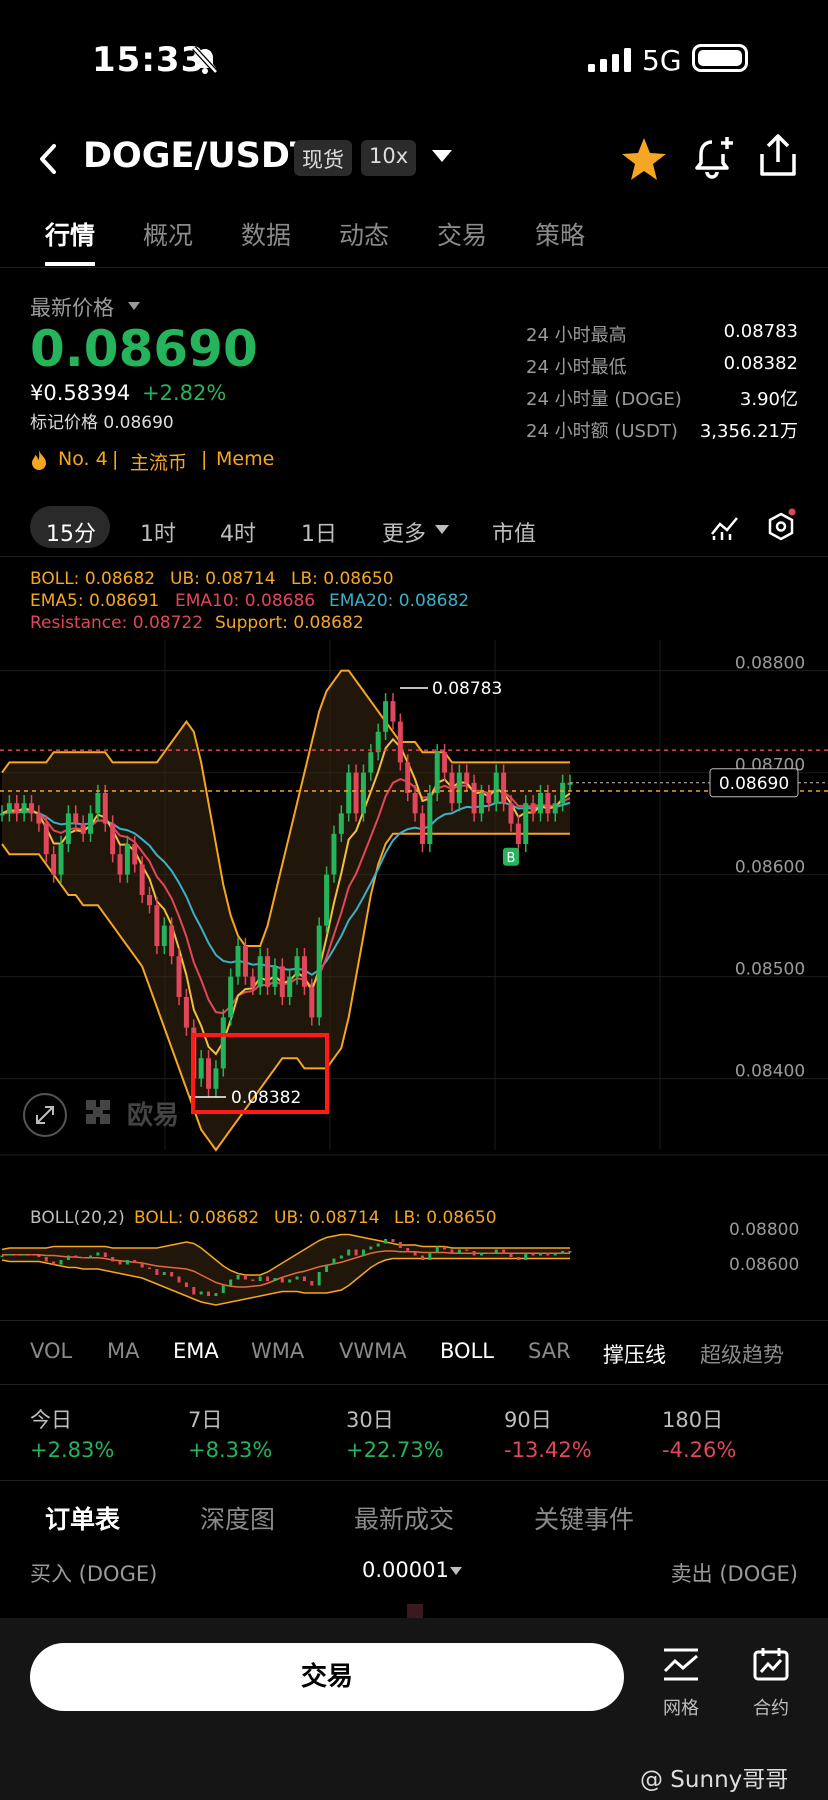 The width and height of the screenshot is (828, 1800). I want to click on timeframe-4h: 4时, so click(238, 532).